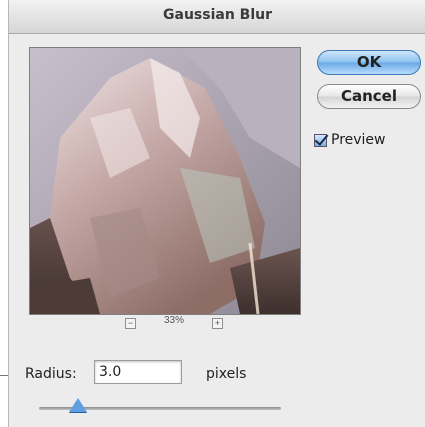 The width and height of the screenshot is (425, 427). What do you see at coordinates (51, 374) in the screenshot?
I see `radius-label: Radius:` at bounding box center [51, 374].